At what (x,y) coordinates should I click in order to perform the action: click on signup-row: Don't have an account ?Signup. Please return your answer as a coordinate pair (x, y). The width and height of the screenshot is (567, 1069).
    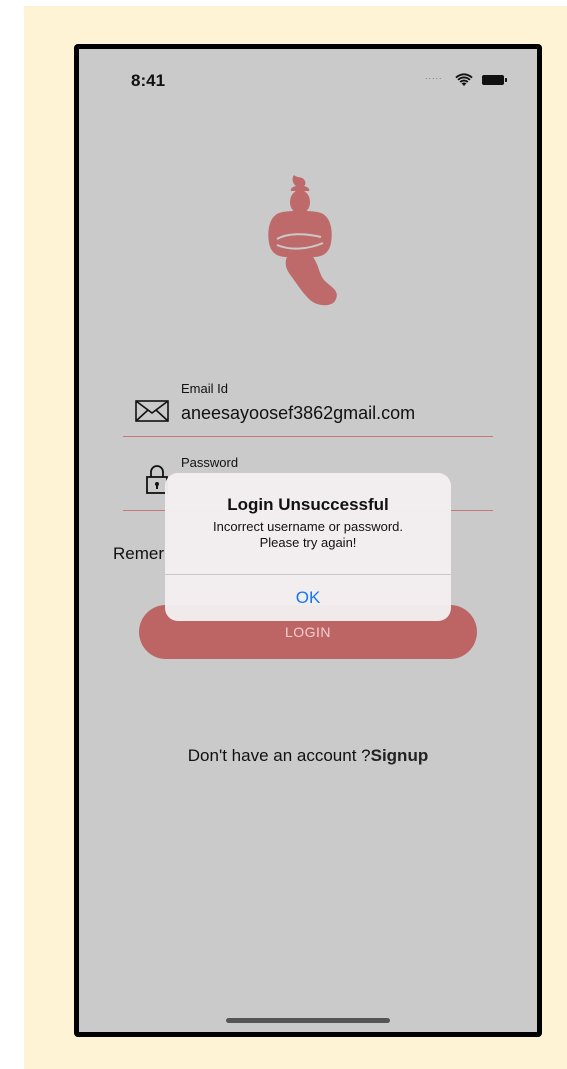
    Looking at the image, I should click on (308, 756).